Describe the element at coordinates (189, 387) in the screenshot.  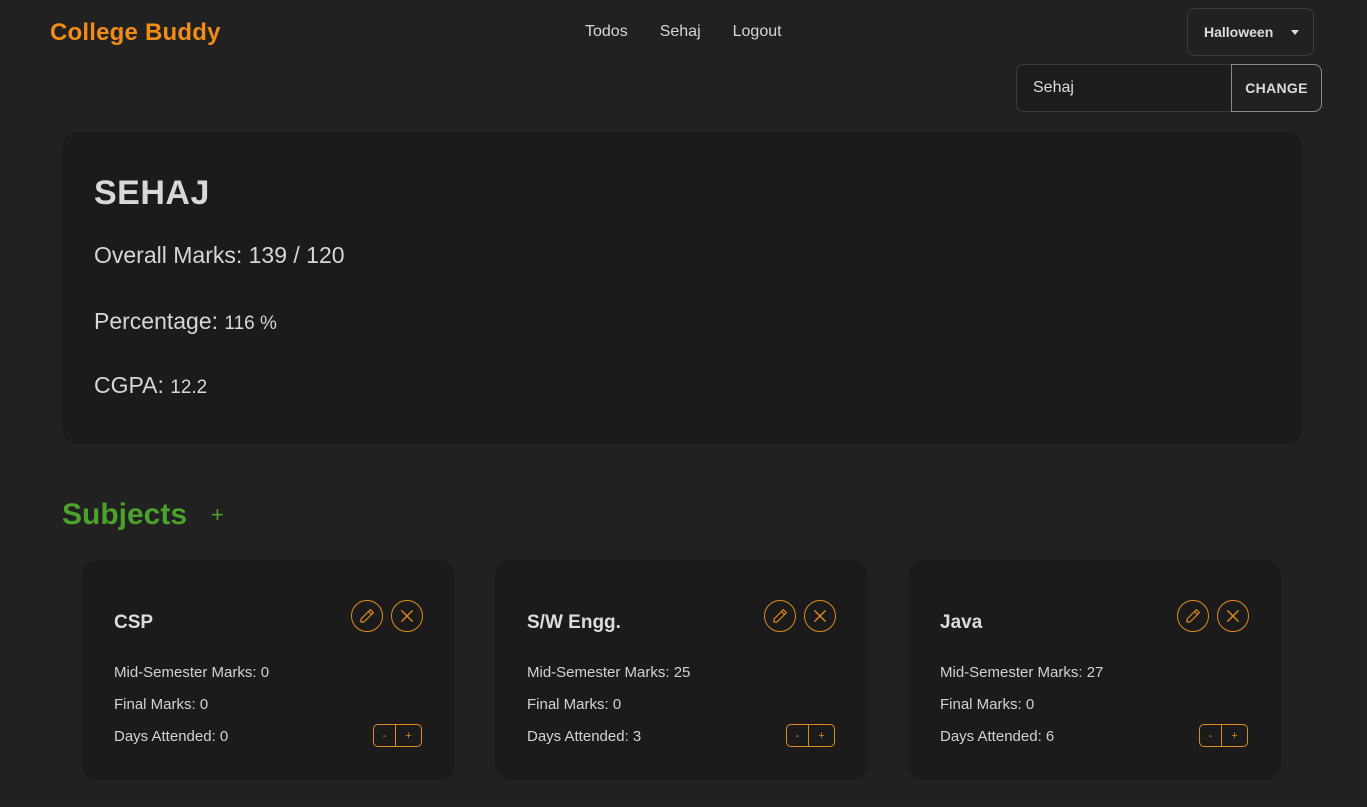
I see `cgpa-value: 12.2` at that location.